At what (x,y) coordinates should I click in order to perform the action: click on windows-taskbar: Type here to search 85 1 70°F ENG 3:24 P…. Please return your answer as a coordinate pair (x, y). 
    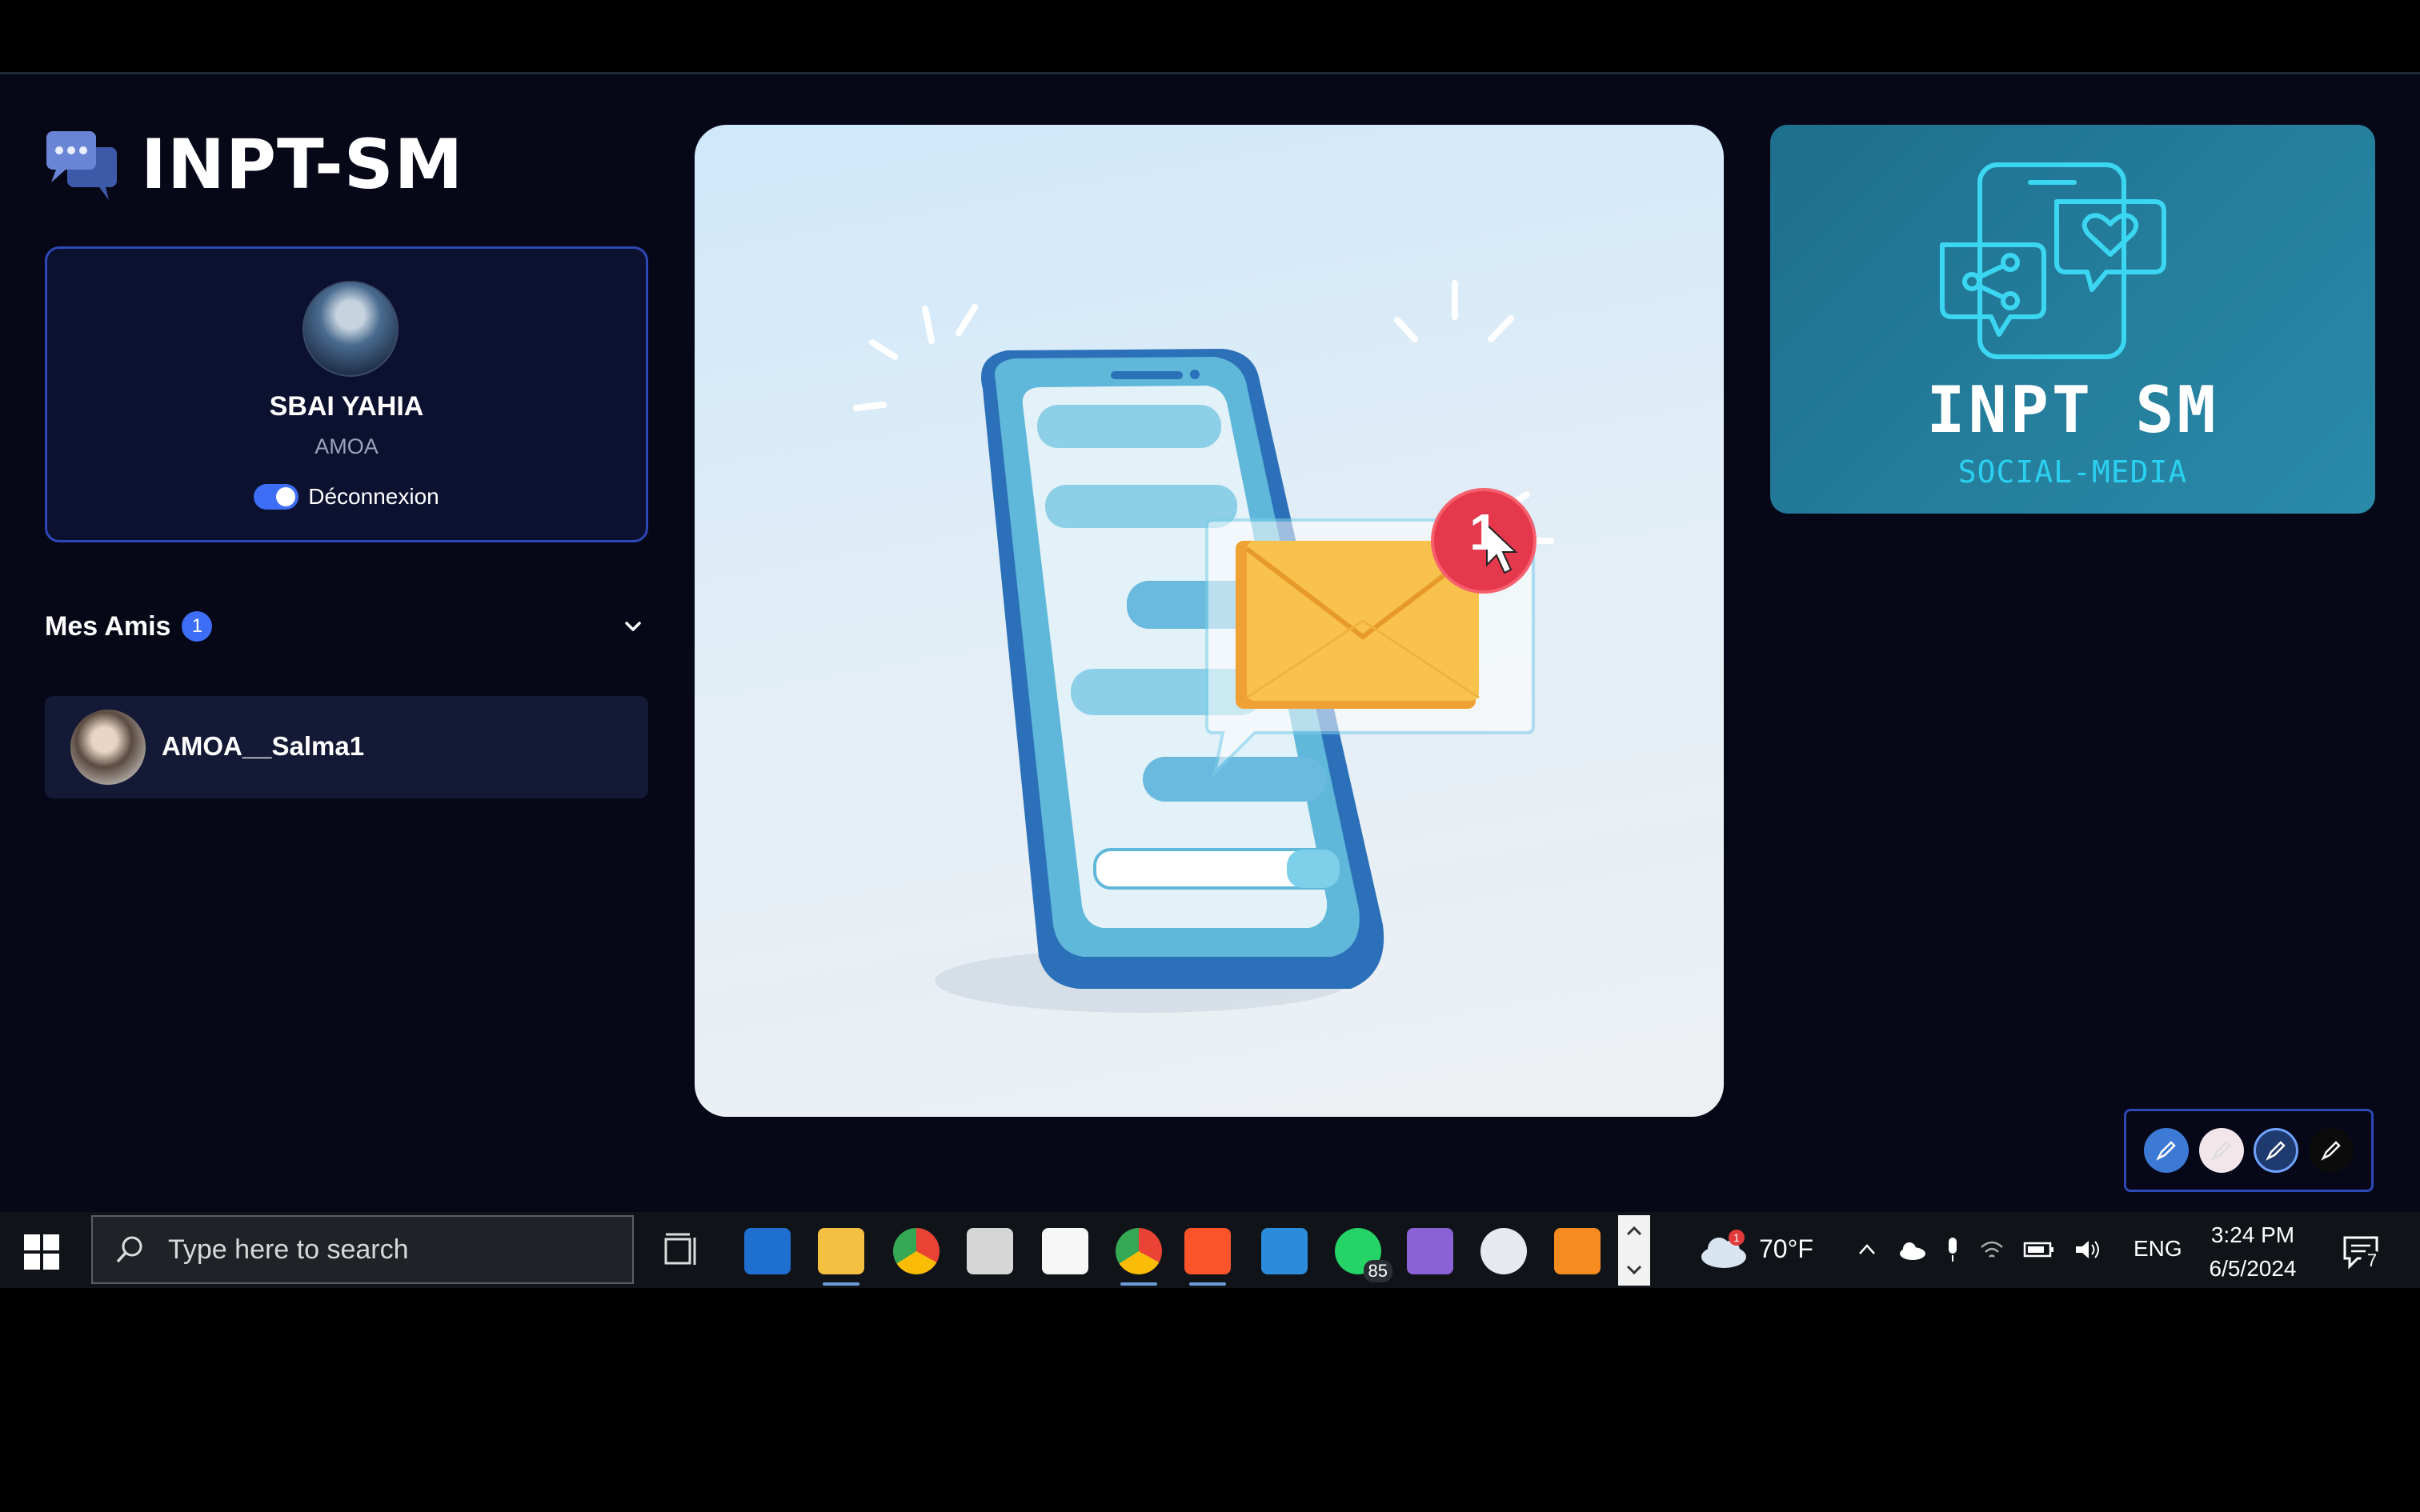
    Looking at the image, I should click on (1210, 1250).